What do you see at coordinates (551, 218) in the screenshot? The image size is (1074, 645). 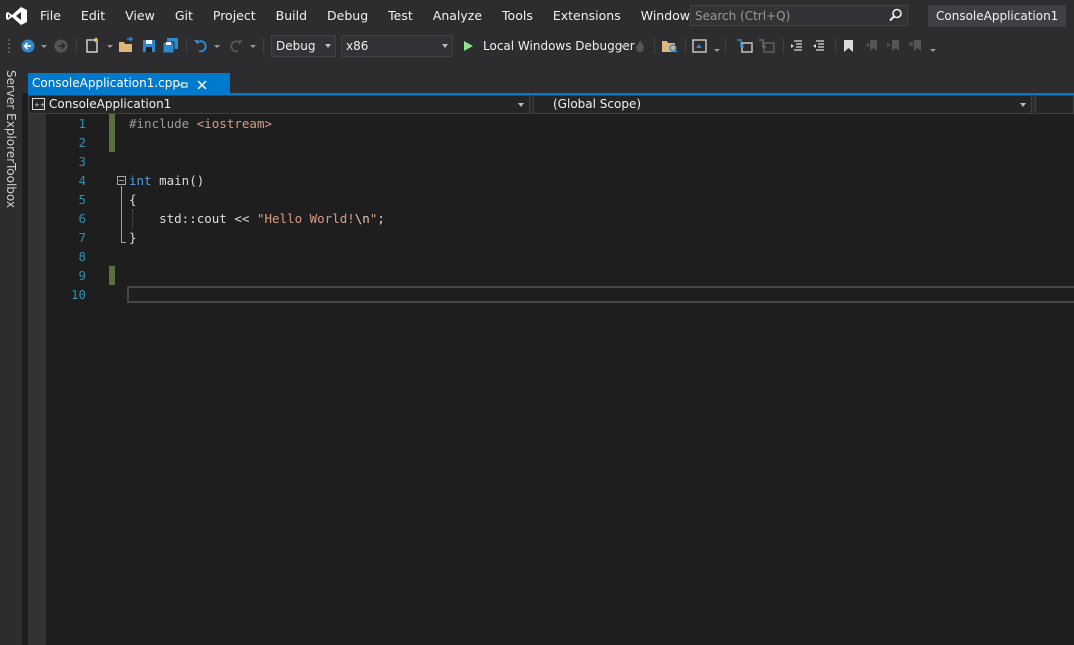 I see `code-line-6: 6 std::cout << "Hello World!\n";` at bounding box center [551, 218].